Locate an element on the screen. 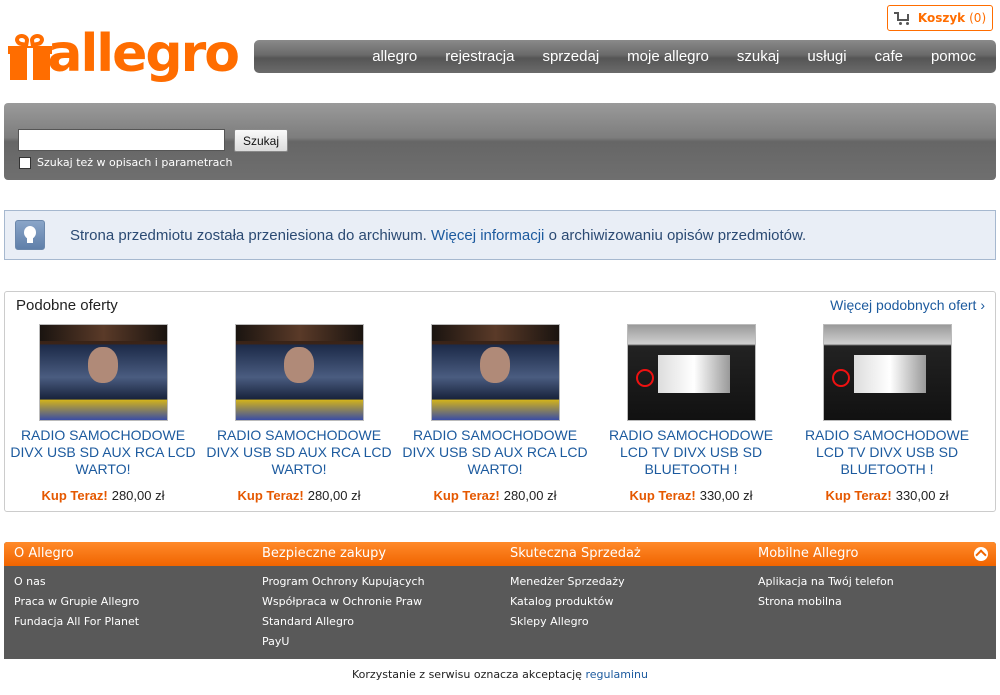 This screenshot has height=695, width=1000. more-similar-offers-link: Więcej podobnych ofert › is located at coordinates (907, 305).